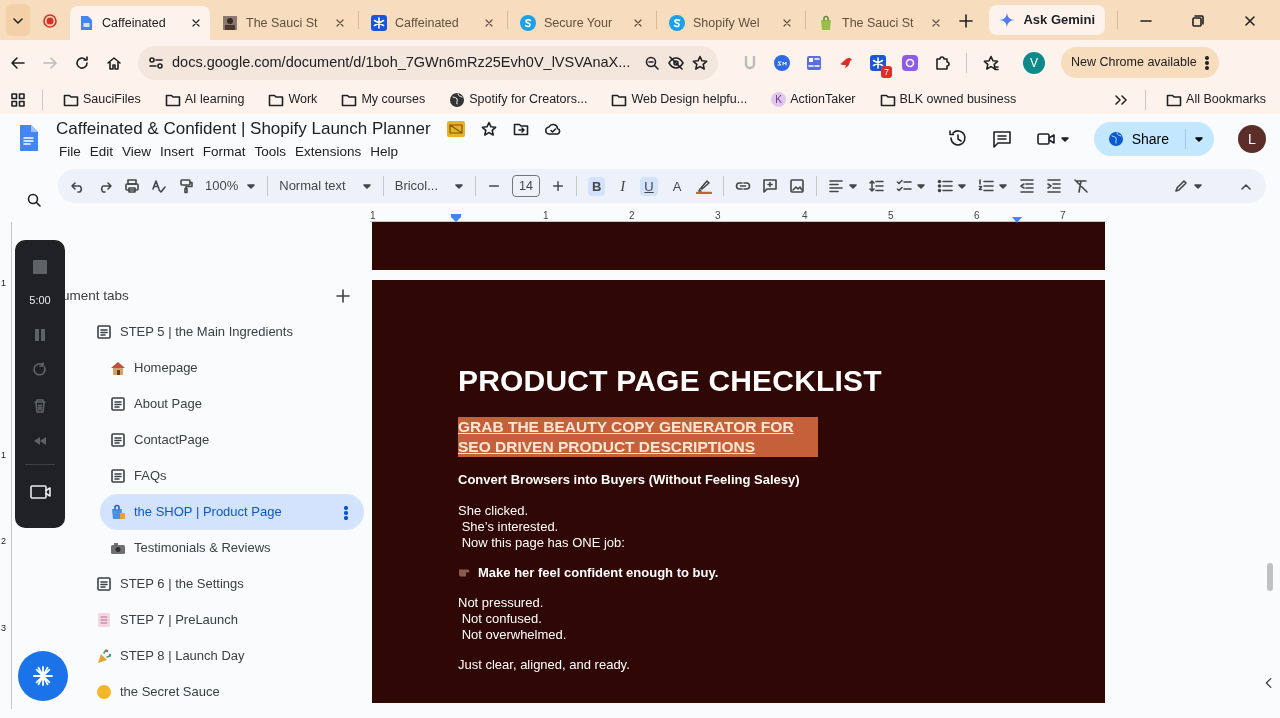  I want to click on document-tab: STEP 6 | the Settings, so click(225, 584).